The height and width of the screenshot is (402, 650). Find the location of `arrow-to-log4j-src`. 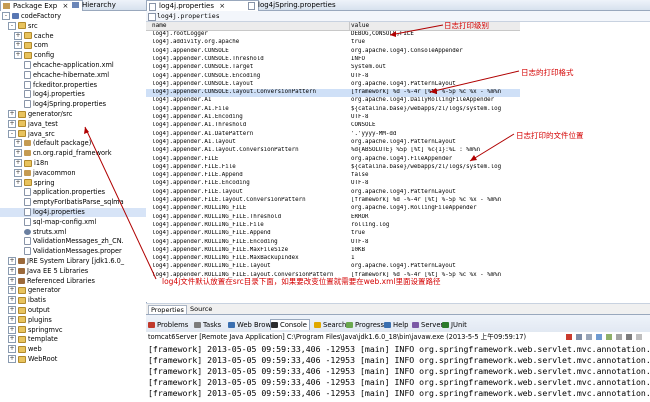

arrow-to-log4j-src is located at coordinates (120, 203).